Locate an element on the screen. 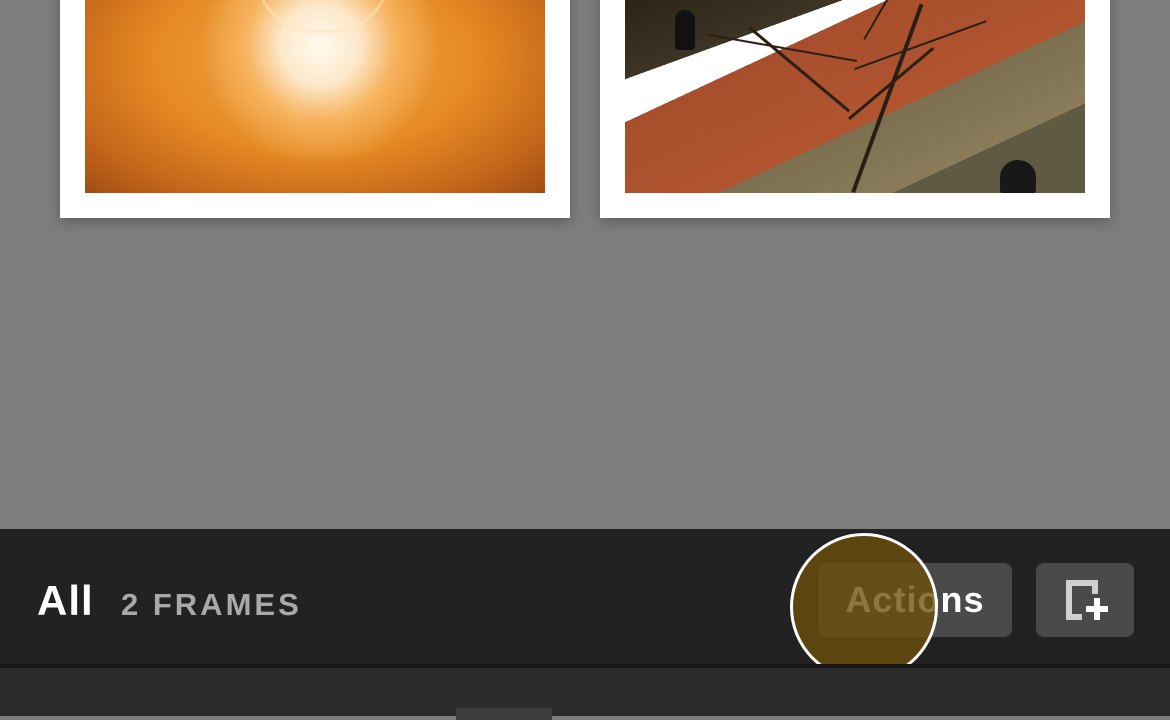 The width and height of the screenshot is (1170, 720). bottom-tab-strip is located at coordinates (585, 692).